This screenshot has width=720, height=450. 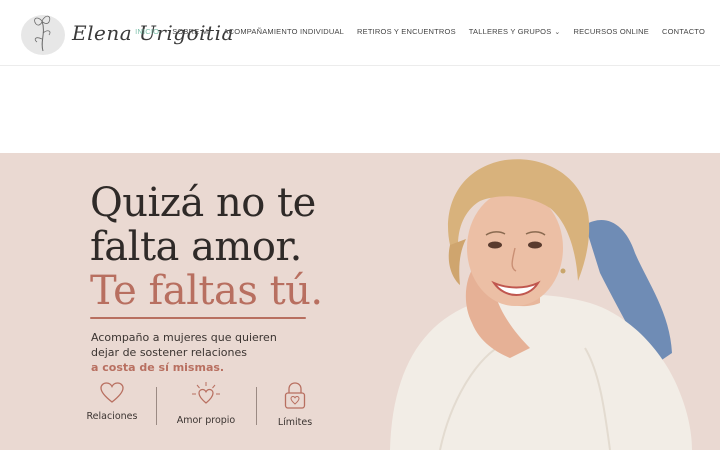 What do you see at coordinates (112, 392) in the screenshot?
I see `heart-icon` at bounding box center [112, 392].